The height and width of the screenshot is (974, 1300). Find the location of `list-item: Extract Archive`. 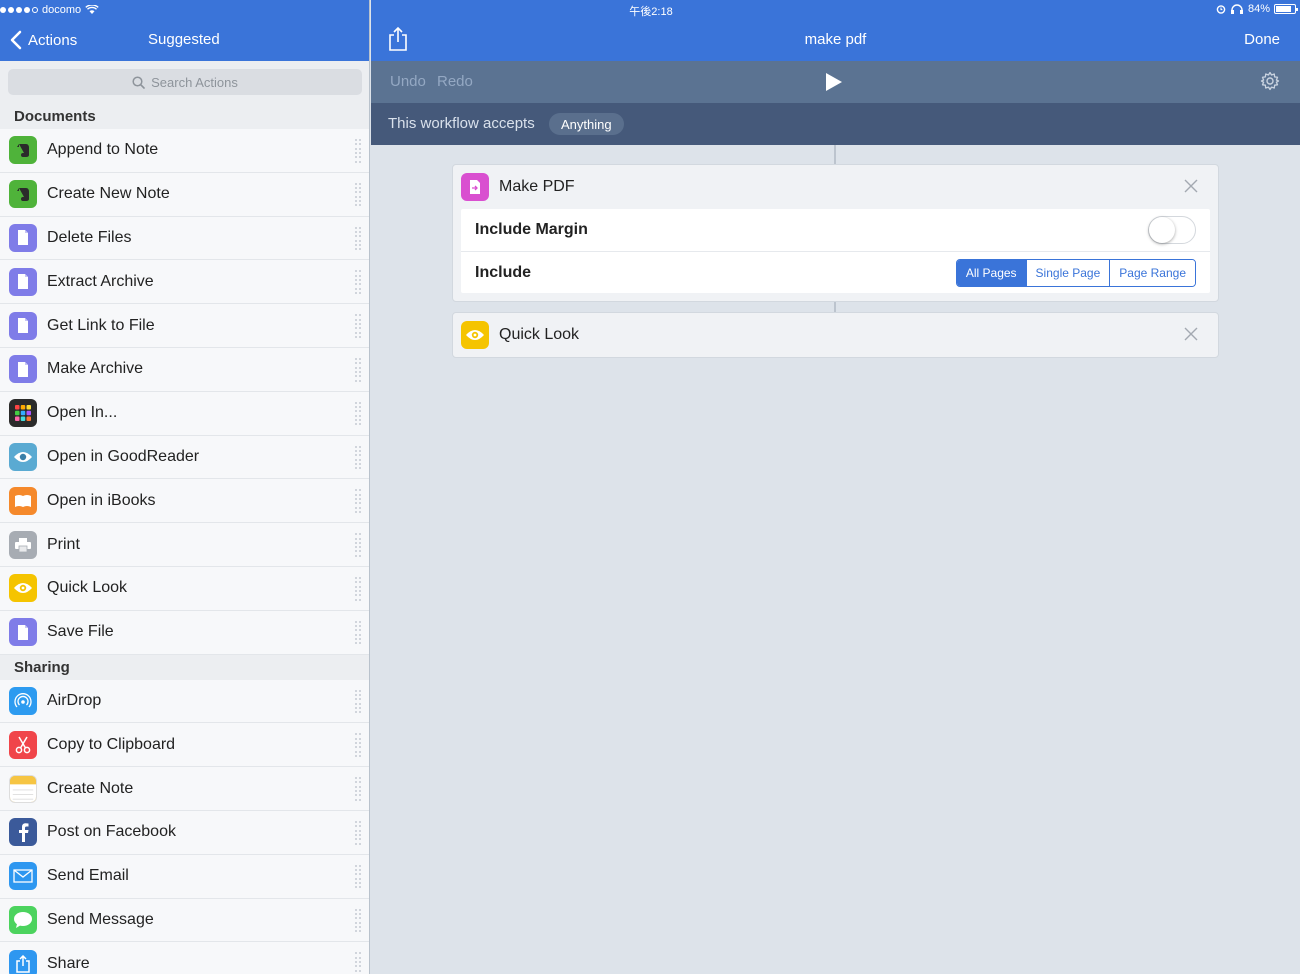

list-item: Extract Archive is located at coordinates (184, 282).